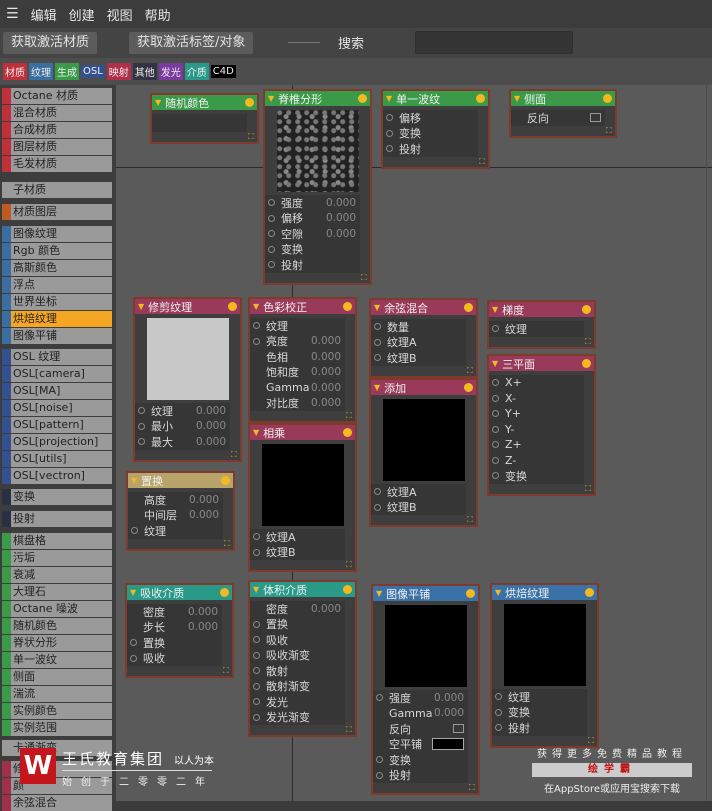 The width and height of the screenshot is (712, 811). I want to click on tag-映射: 映射, so click(118, 71).